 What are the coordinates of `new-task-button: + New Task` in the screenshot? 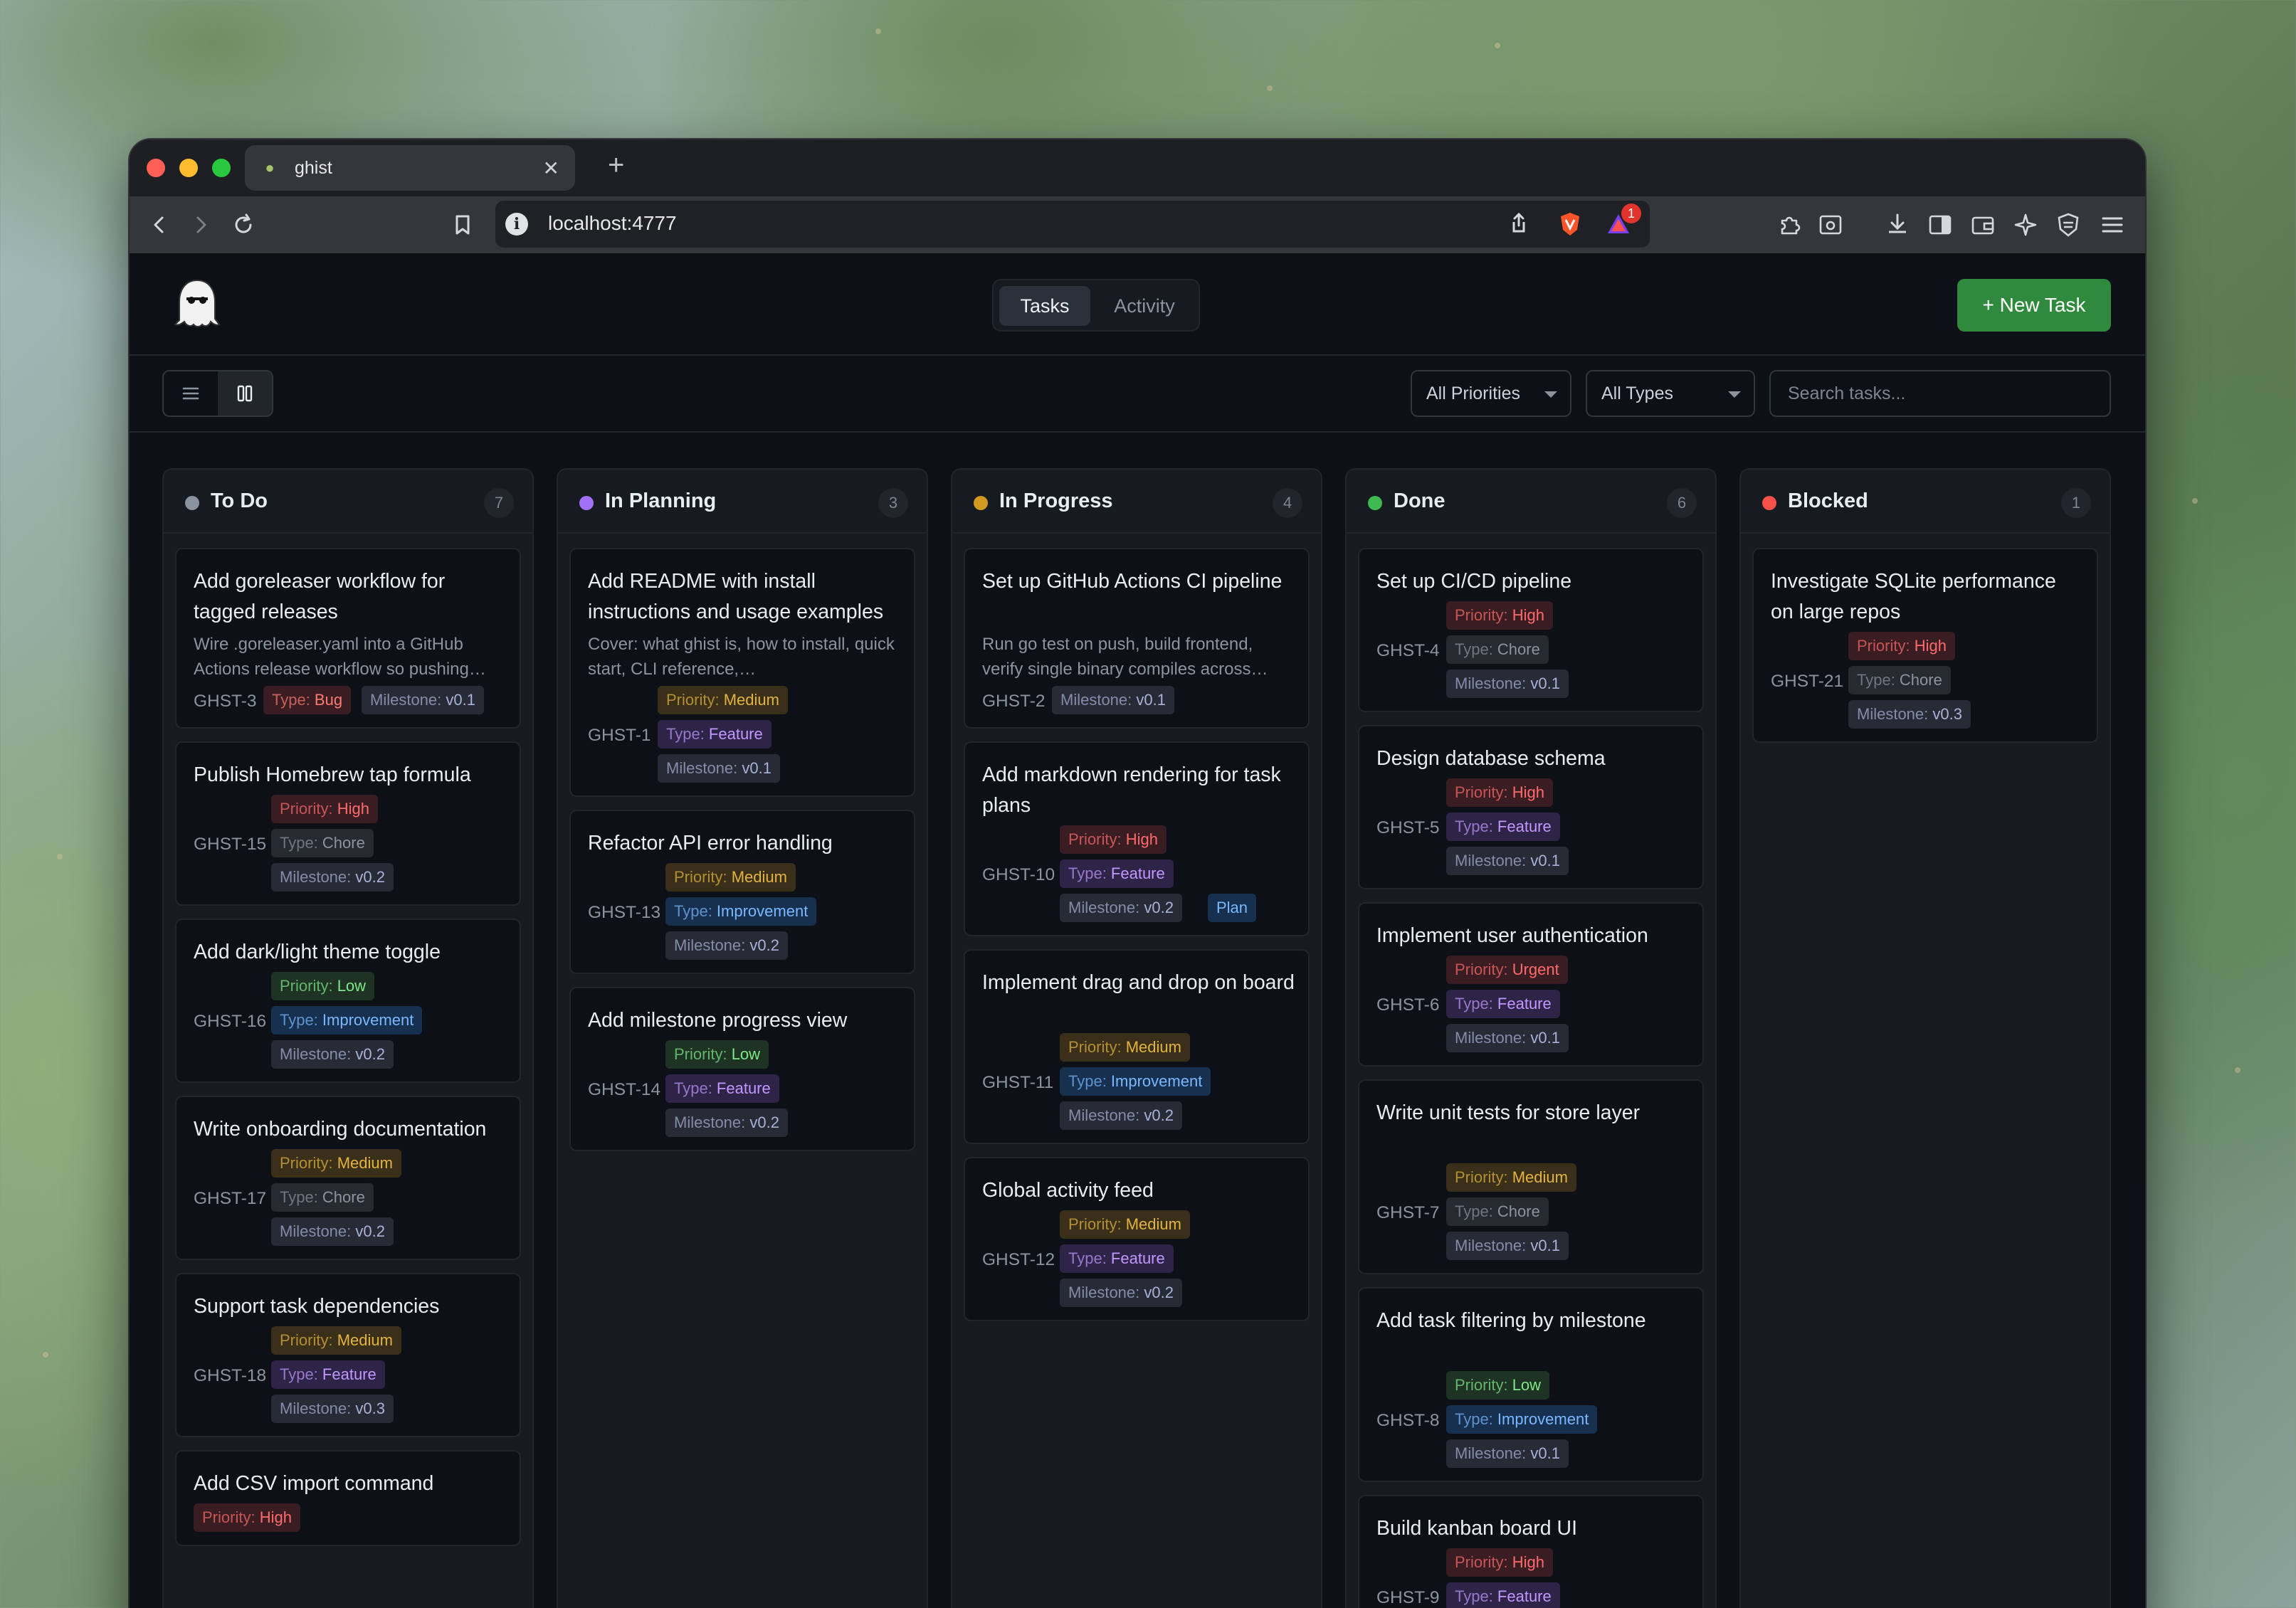 It's located at (2034, 306).